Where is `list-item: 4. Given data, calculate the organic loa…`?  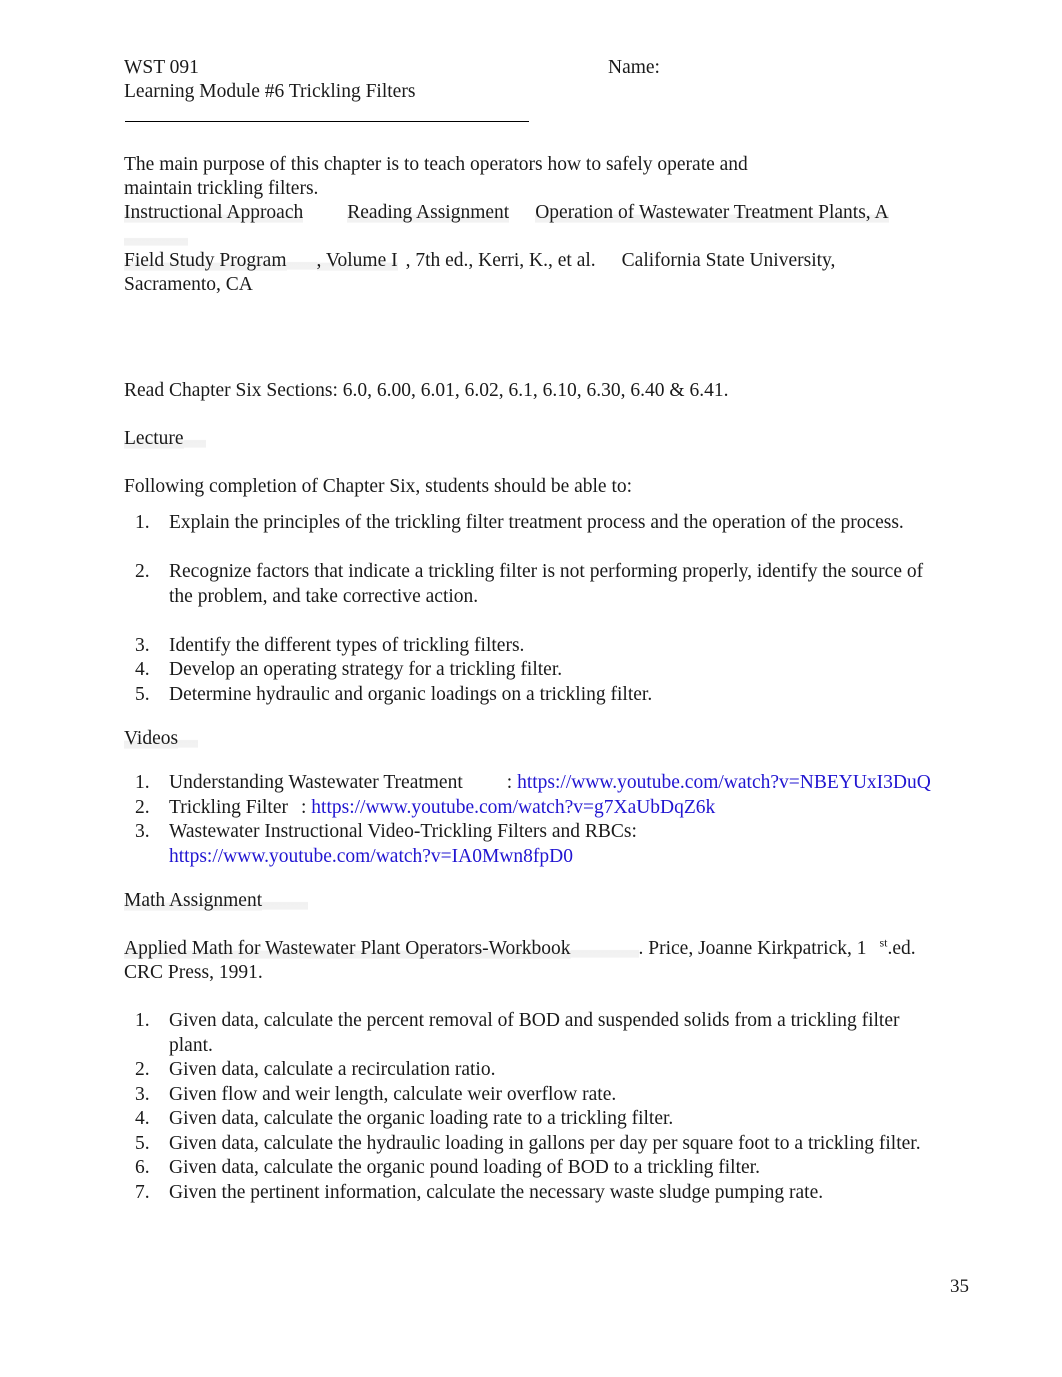 list-item: 4. Given data, calculate the organic loa… is located at coordinates (534, 1119).